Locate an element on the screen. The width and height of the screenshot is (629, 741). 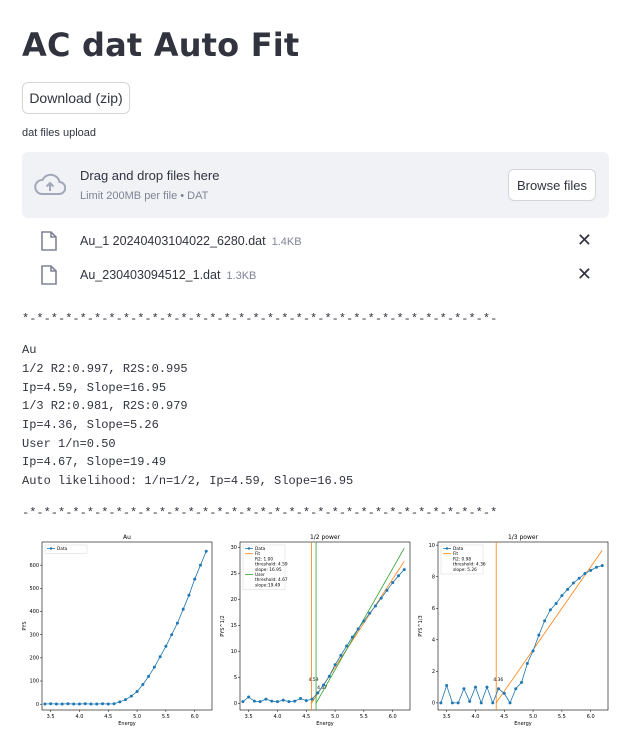
file-name: Au_230403094512_1.dat is located at coordinates (150, 275).